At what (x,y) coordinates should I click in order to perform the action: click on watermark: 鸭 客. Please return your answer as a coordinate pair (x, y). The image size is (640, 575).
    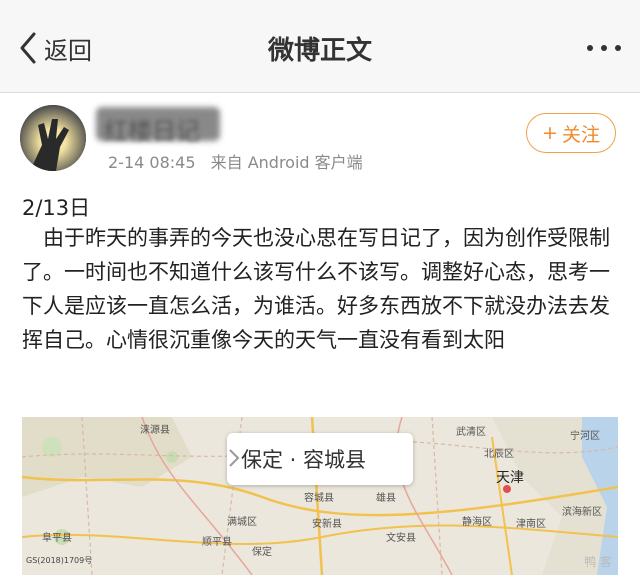
    Looking at the image, I should click on (598, 562).